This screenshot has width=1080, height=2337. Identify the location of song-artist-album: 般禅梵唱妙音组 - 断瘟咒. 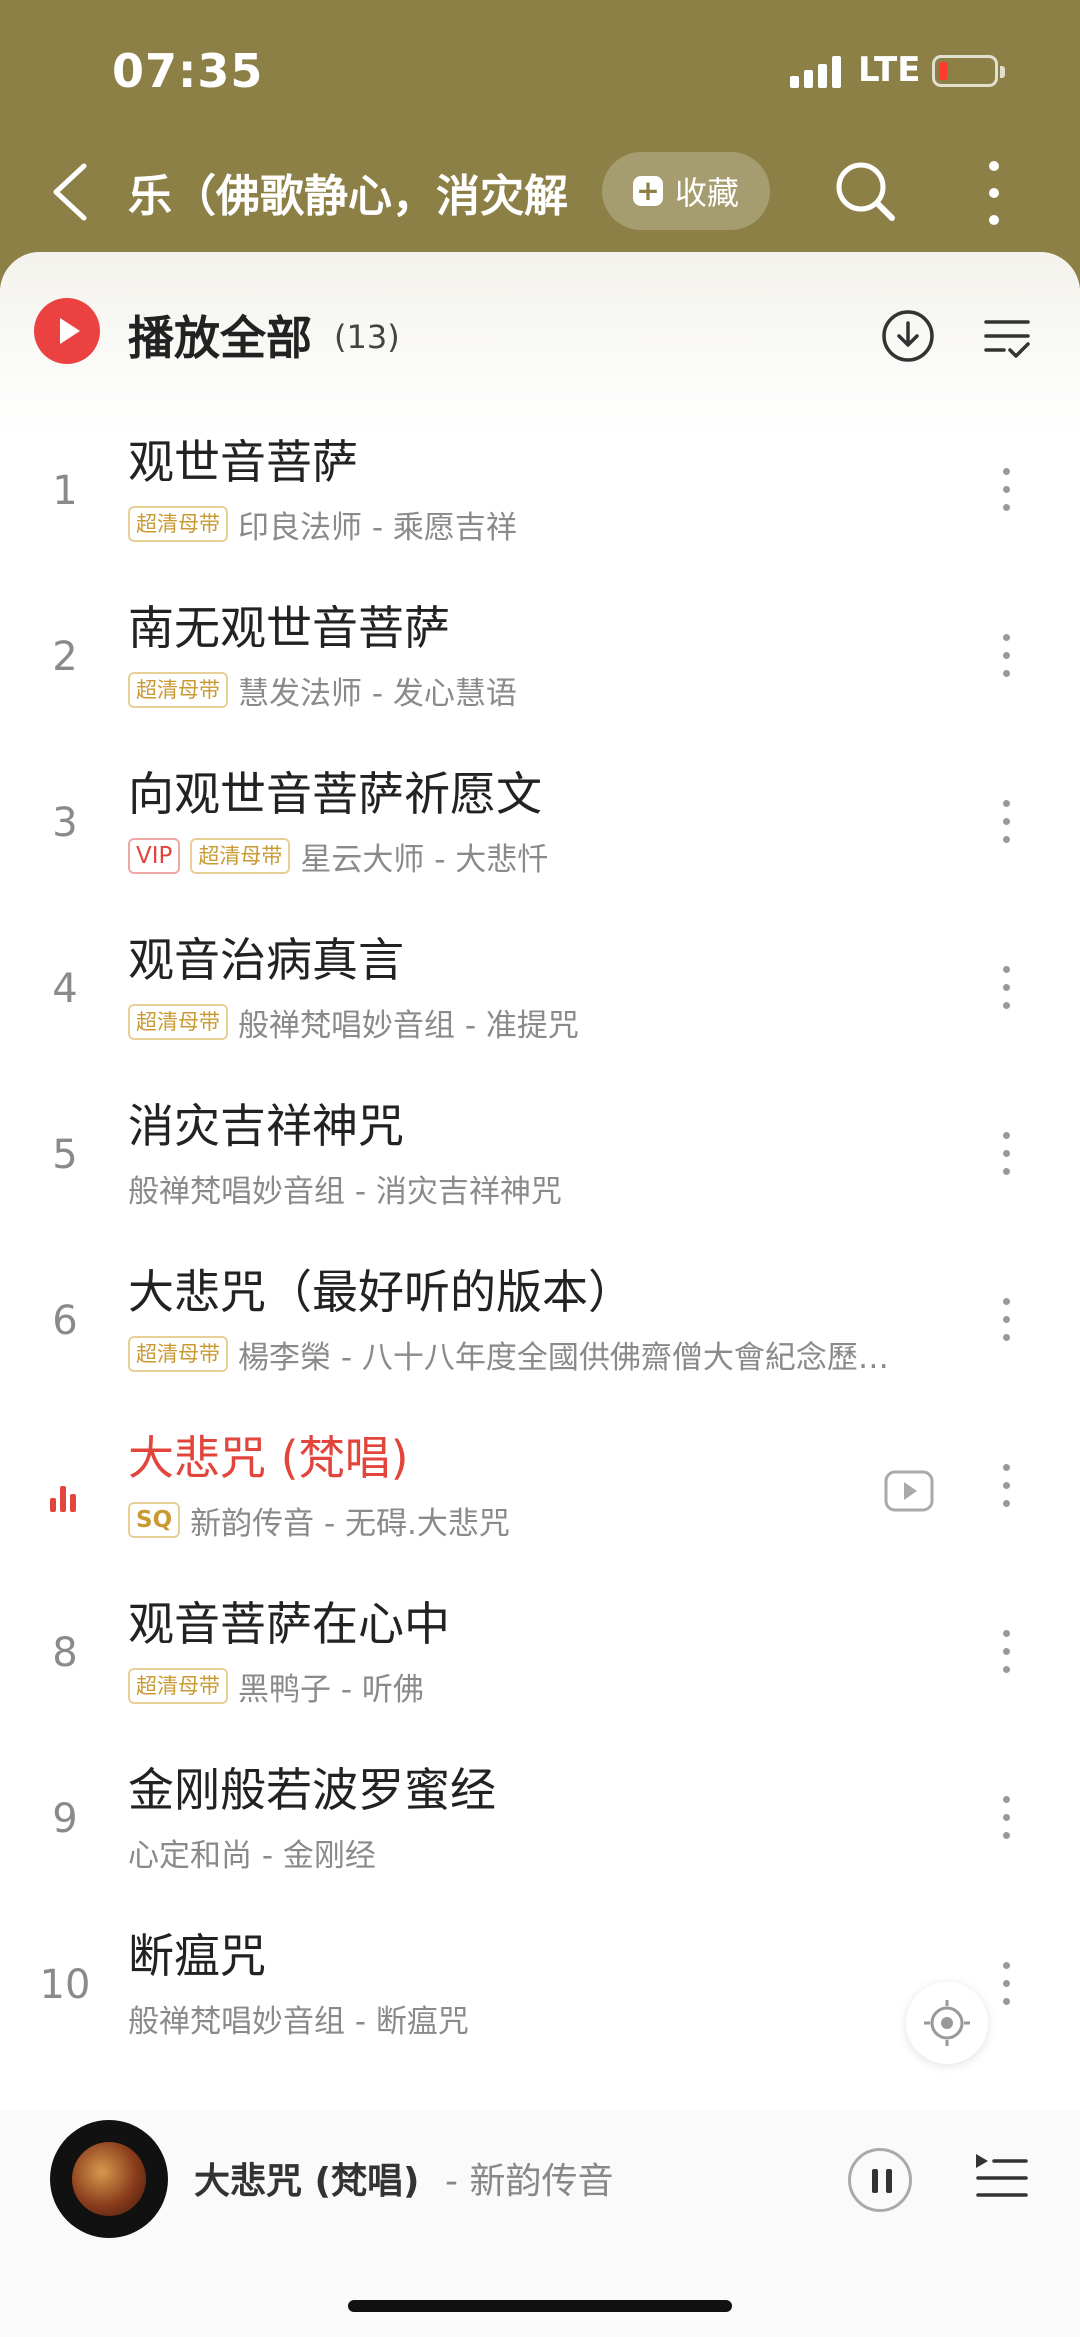
(298, 2021).